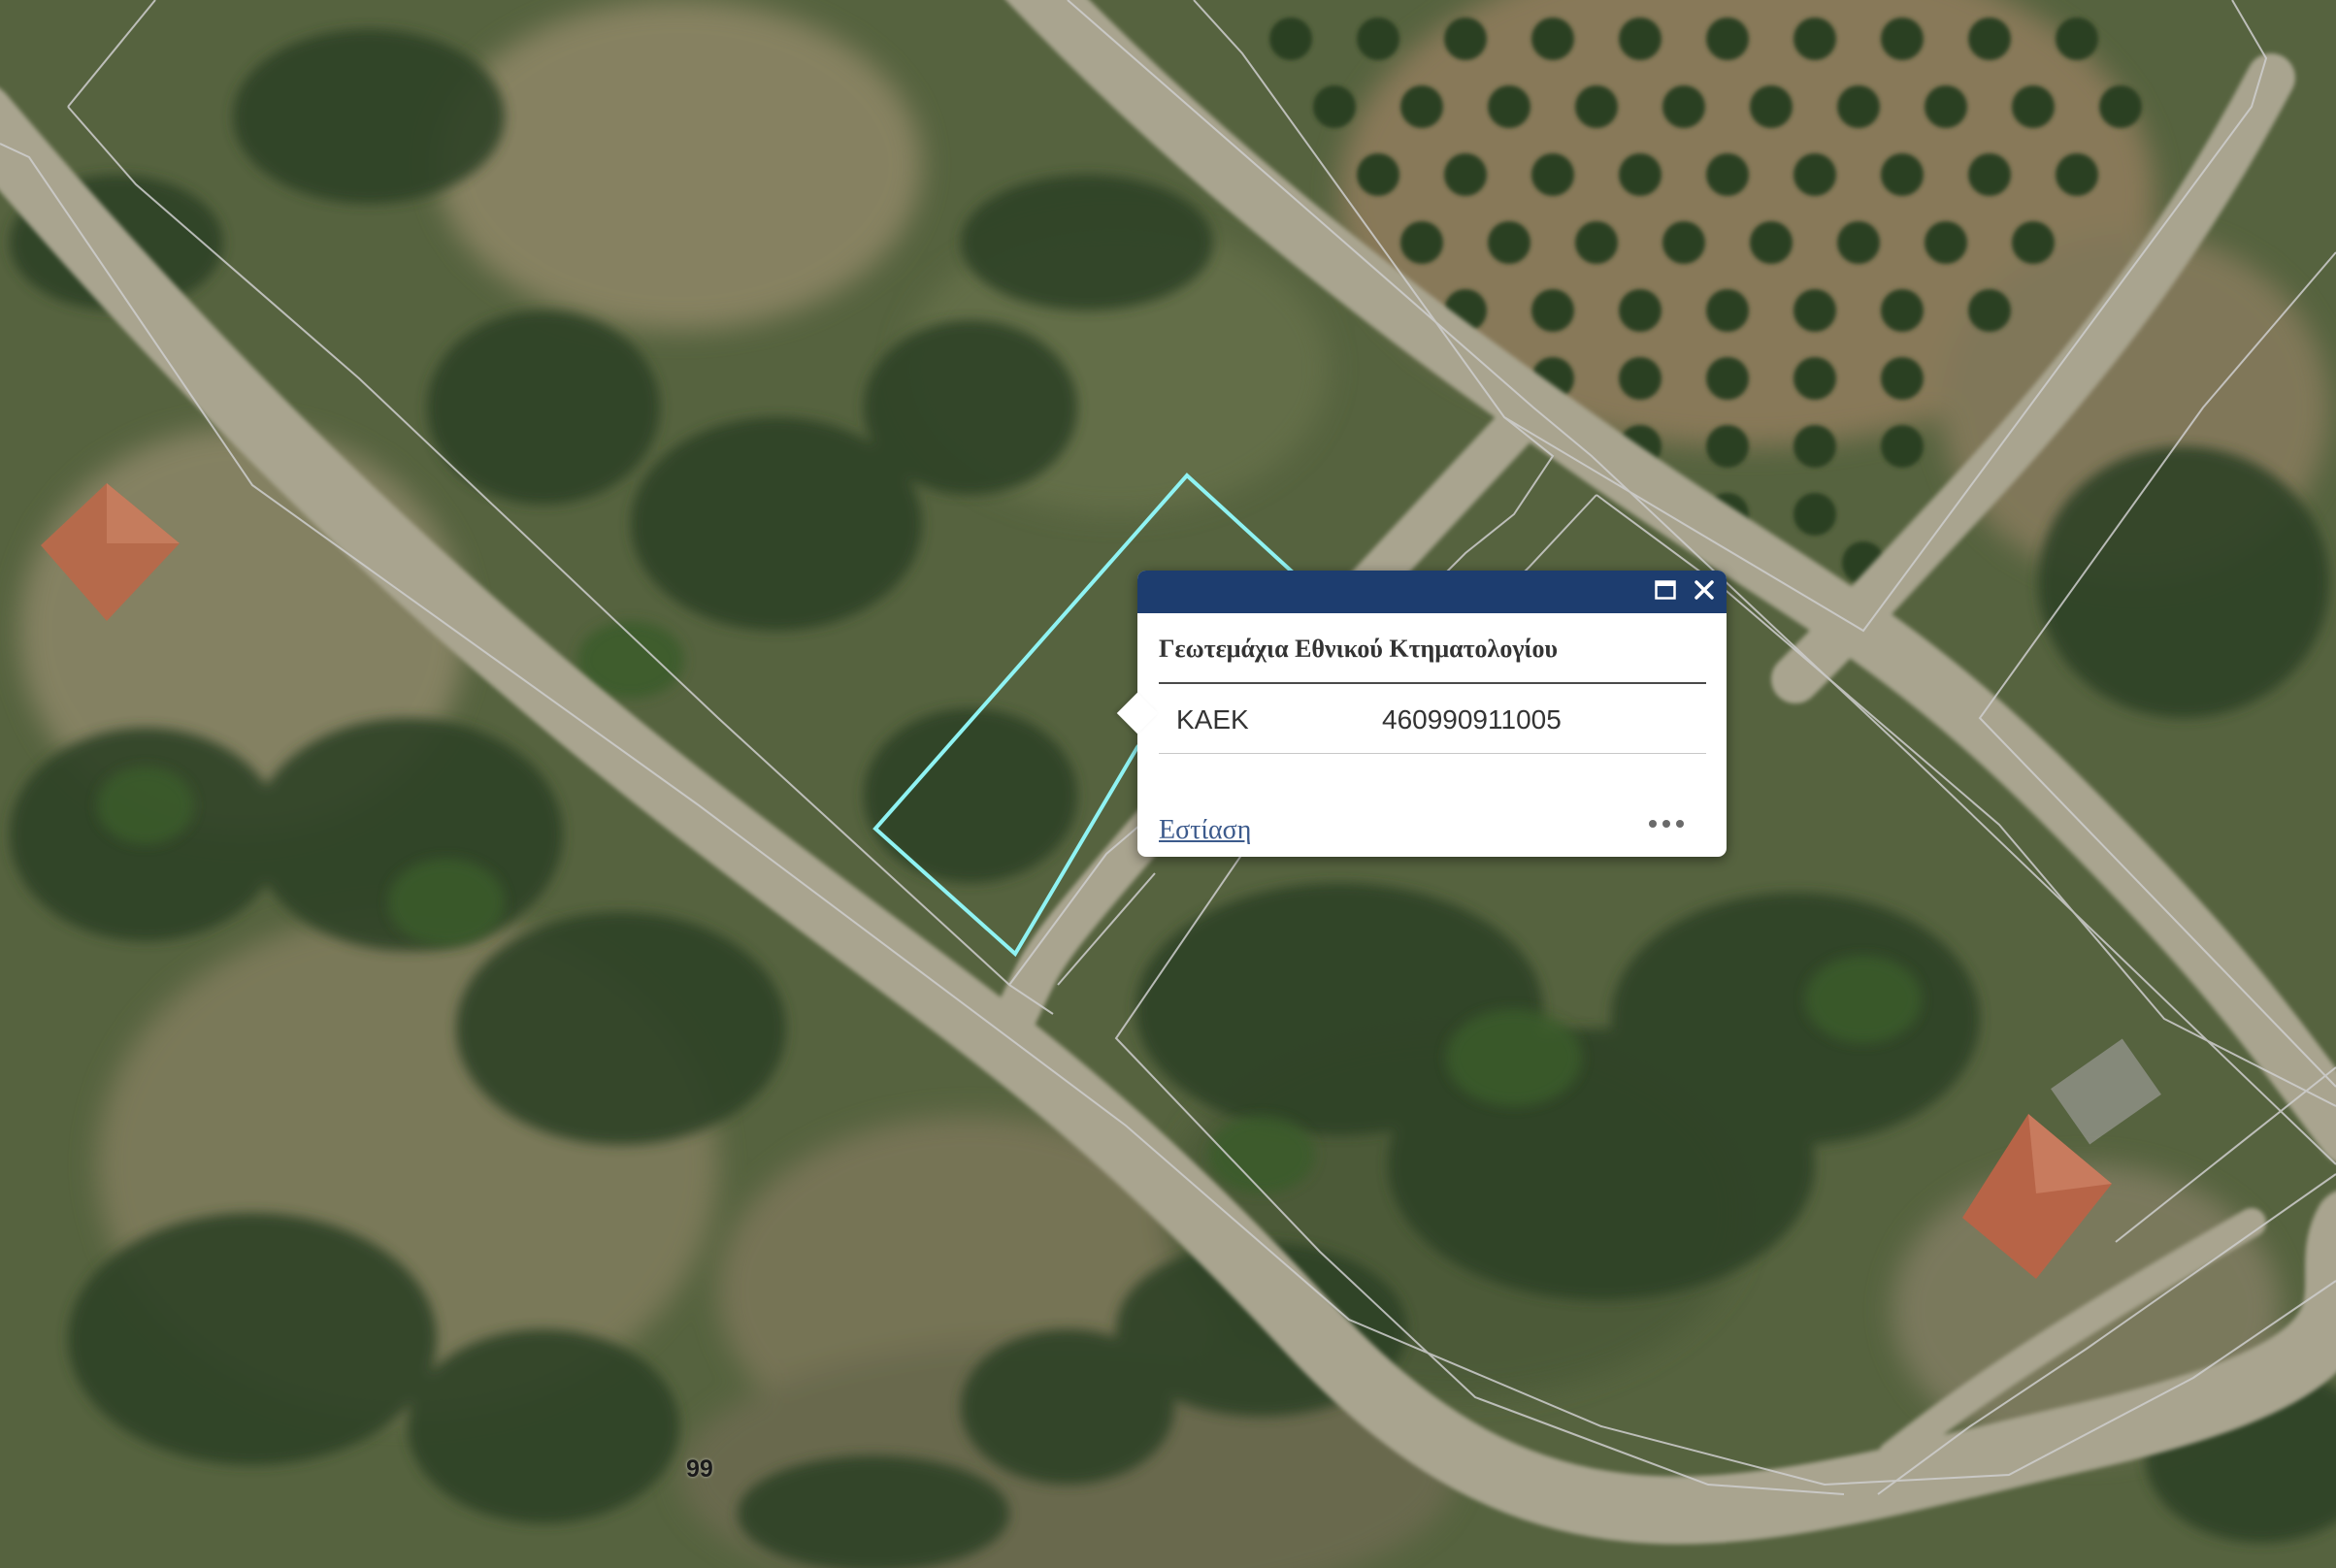 The image size is (2336, 1568). I want to click on title-divider, so click(1432, 683).